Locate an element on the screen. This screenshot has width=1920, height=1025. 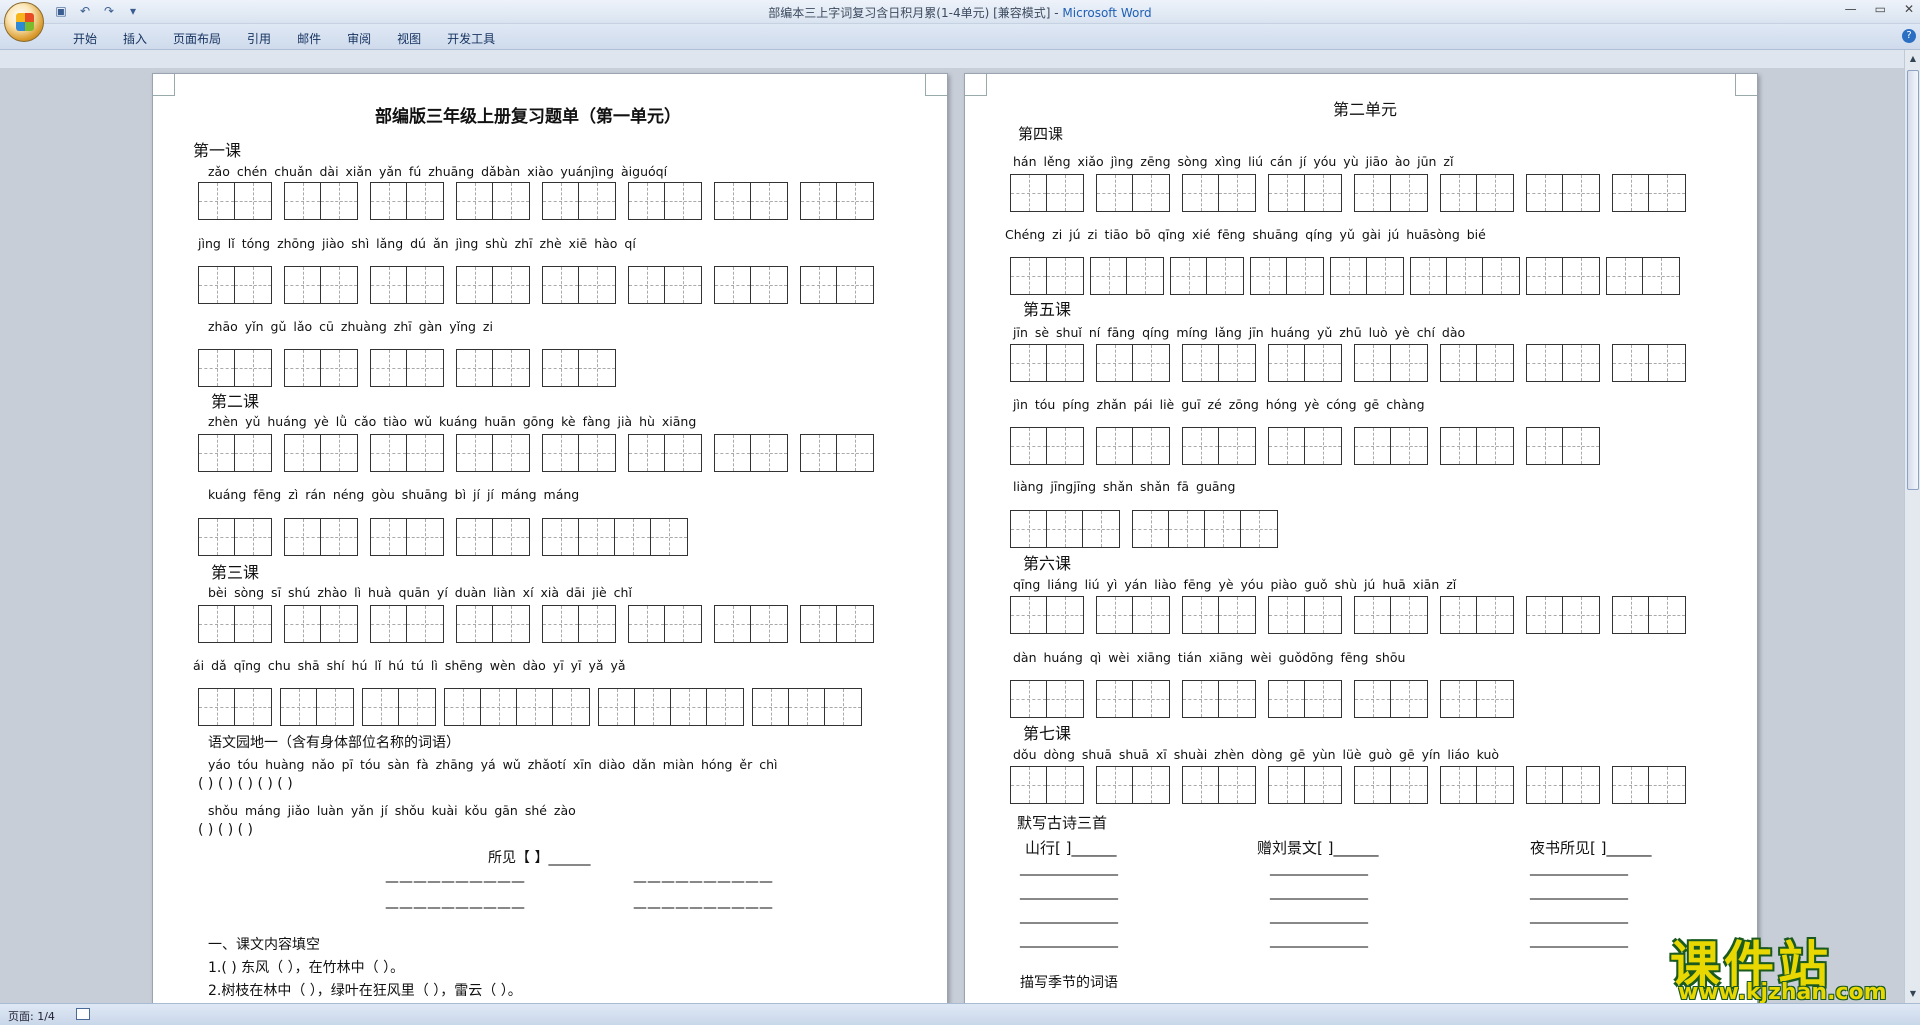
proofing-icon is located at coordinates (83, 1014).